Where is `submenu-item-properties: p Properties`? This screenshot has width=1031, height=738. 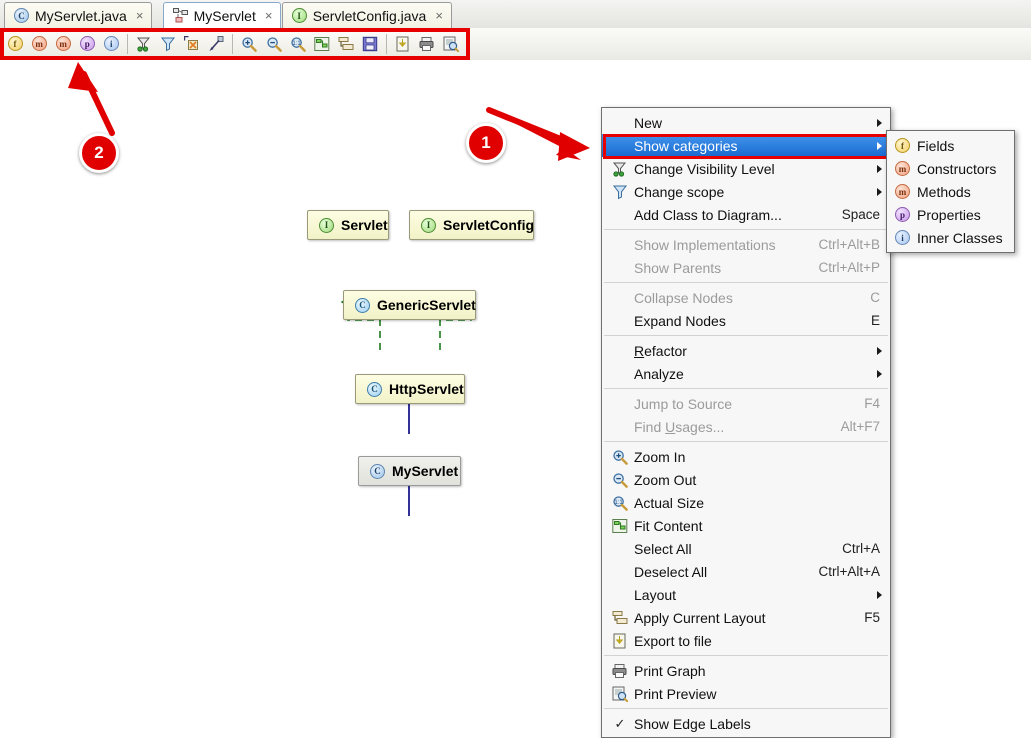 submenu-item-properties: p Properties is located at coordinates (950, 214).